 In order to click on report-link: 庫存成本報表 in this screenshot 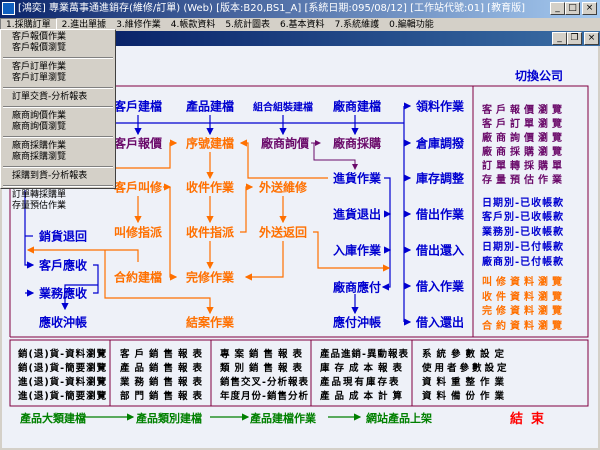, I will do `click(363, 367)`.